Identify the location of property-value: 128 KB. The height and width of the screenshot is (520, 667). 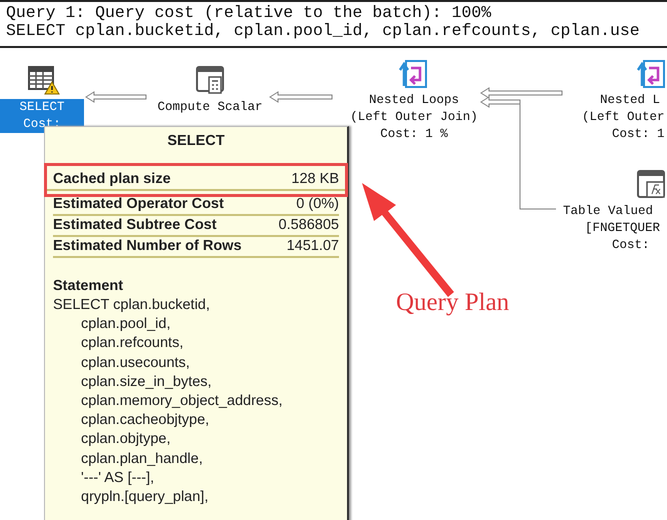
(315, 179).